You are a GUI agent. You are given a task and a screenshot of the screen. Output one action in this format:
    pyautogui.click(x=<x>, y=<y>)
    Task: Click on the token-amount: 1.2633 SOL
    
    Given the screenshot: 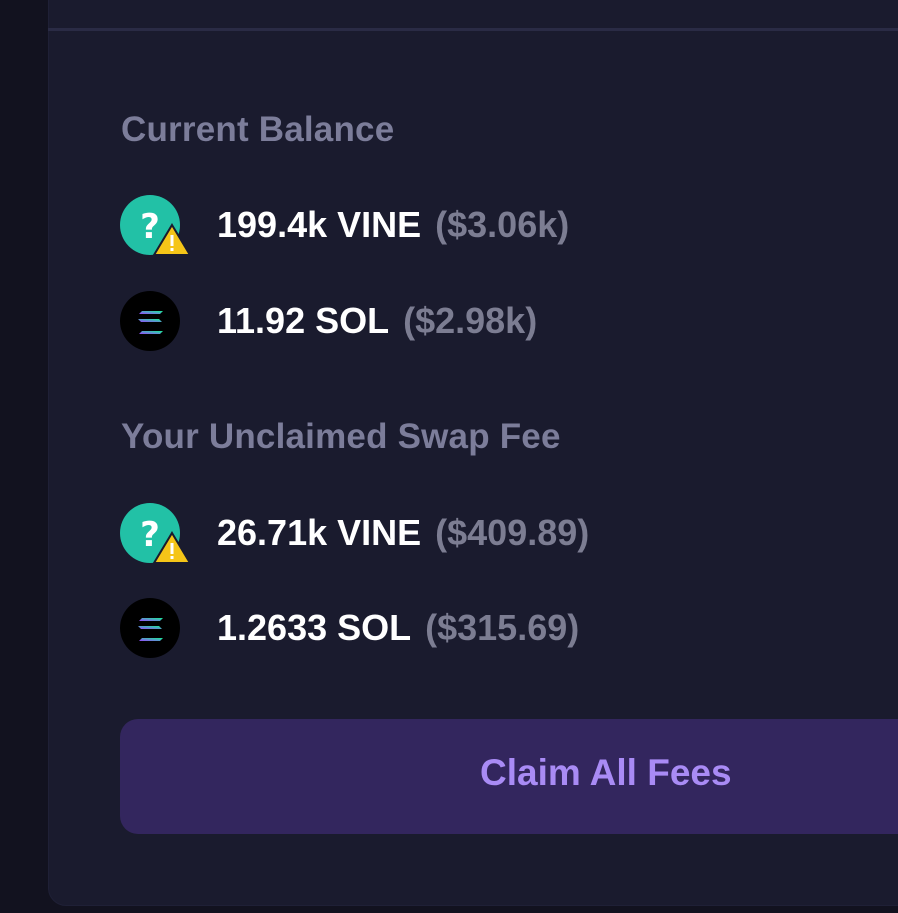 What is the action you would take?
    pyautogui.click(x=314, y=627)
    